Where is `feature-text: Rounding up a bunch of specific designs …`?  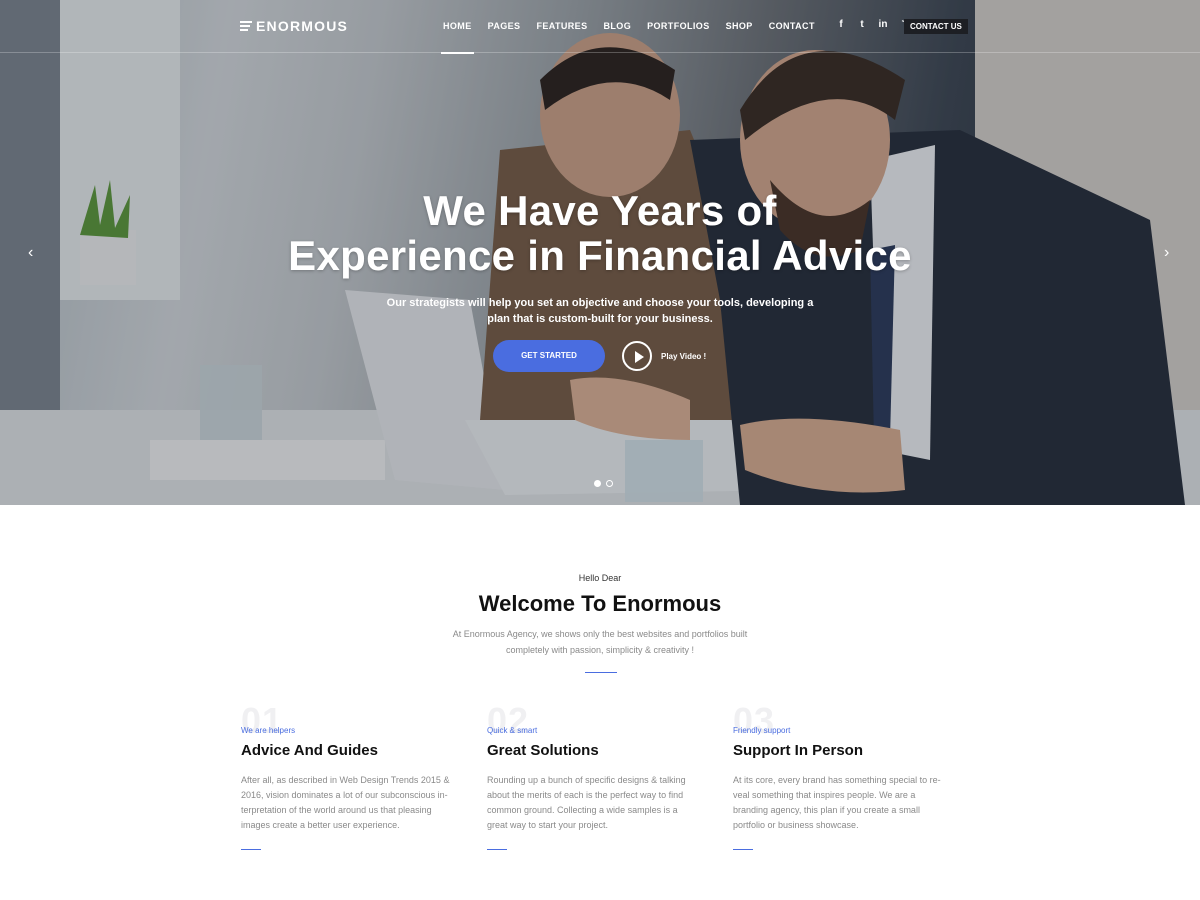 feature-text: Rounding up a bunch of specific designs … is located at coordinates (603, 803).